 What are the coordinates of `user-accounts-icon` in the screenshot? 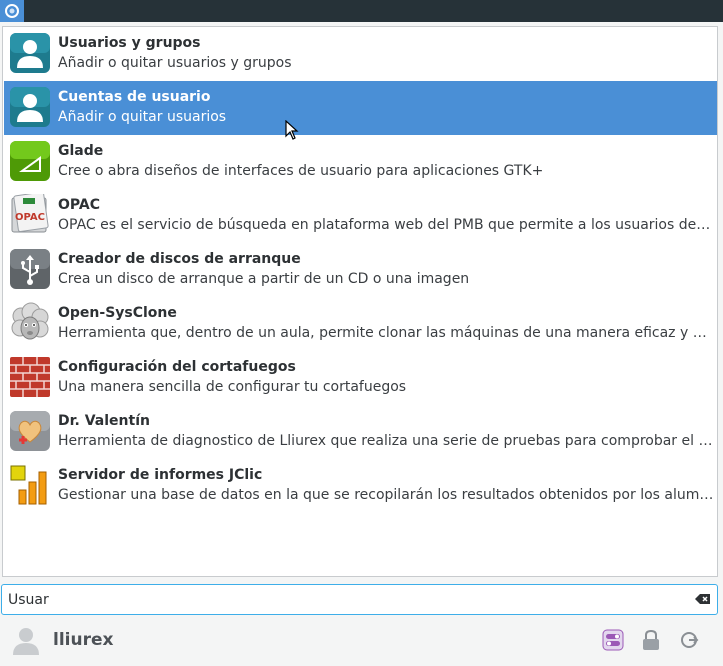 It's located at (30, 107).